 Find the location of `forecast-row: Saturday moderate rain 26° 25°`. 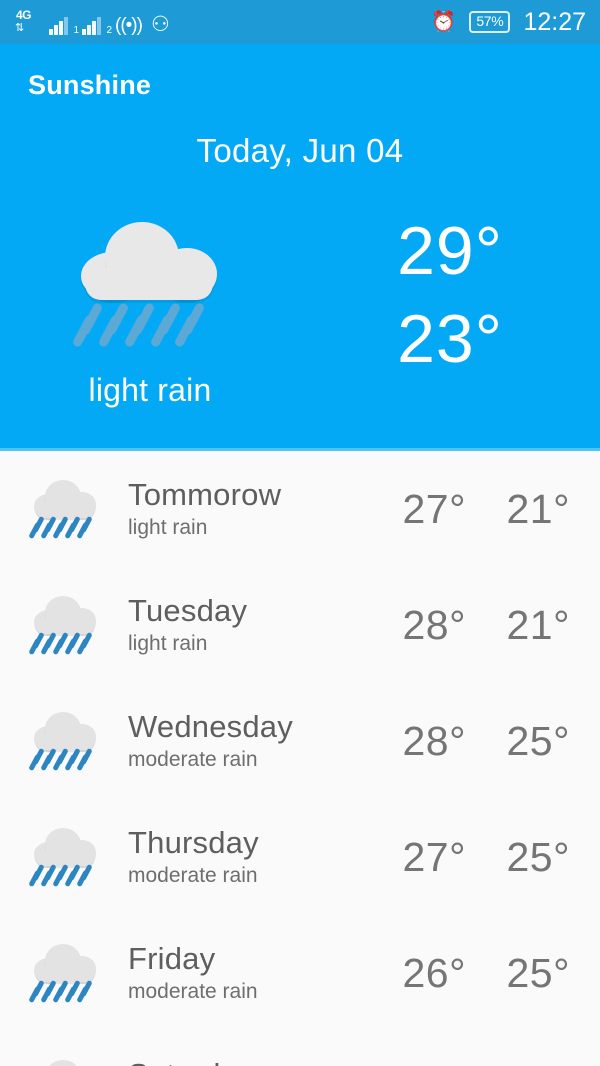

forecast-row: Saturday moderate rain 26° 25° is located at coordinates (300, 1048).